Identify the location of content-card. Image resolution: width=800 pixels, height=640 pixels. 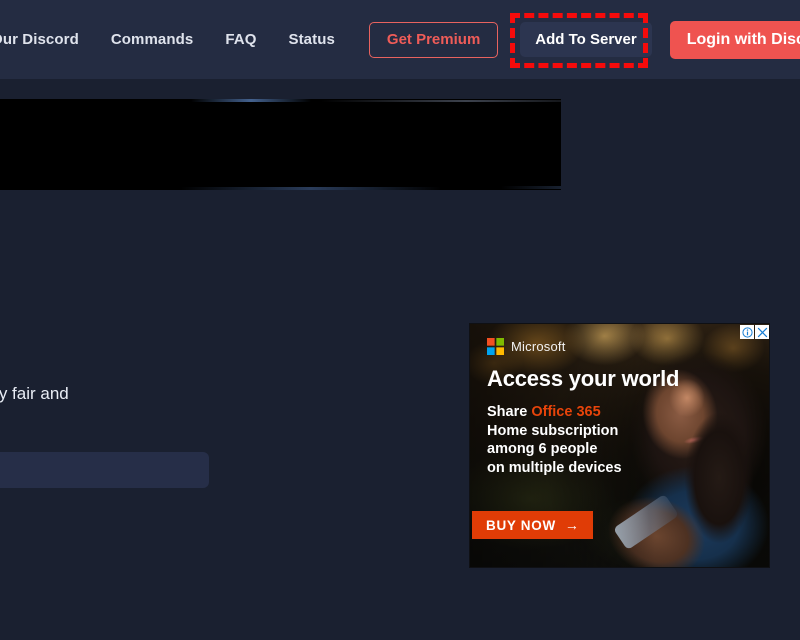
(104, 470).